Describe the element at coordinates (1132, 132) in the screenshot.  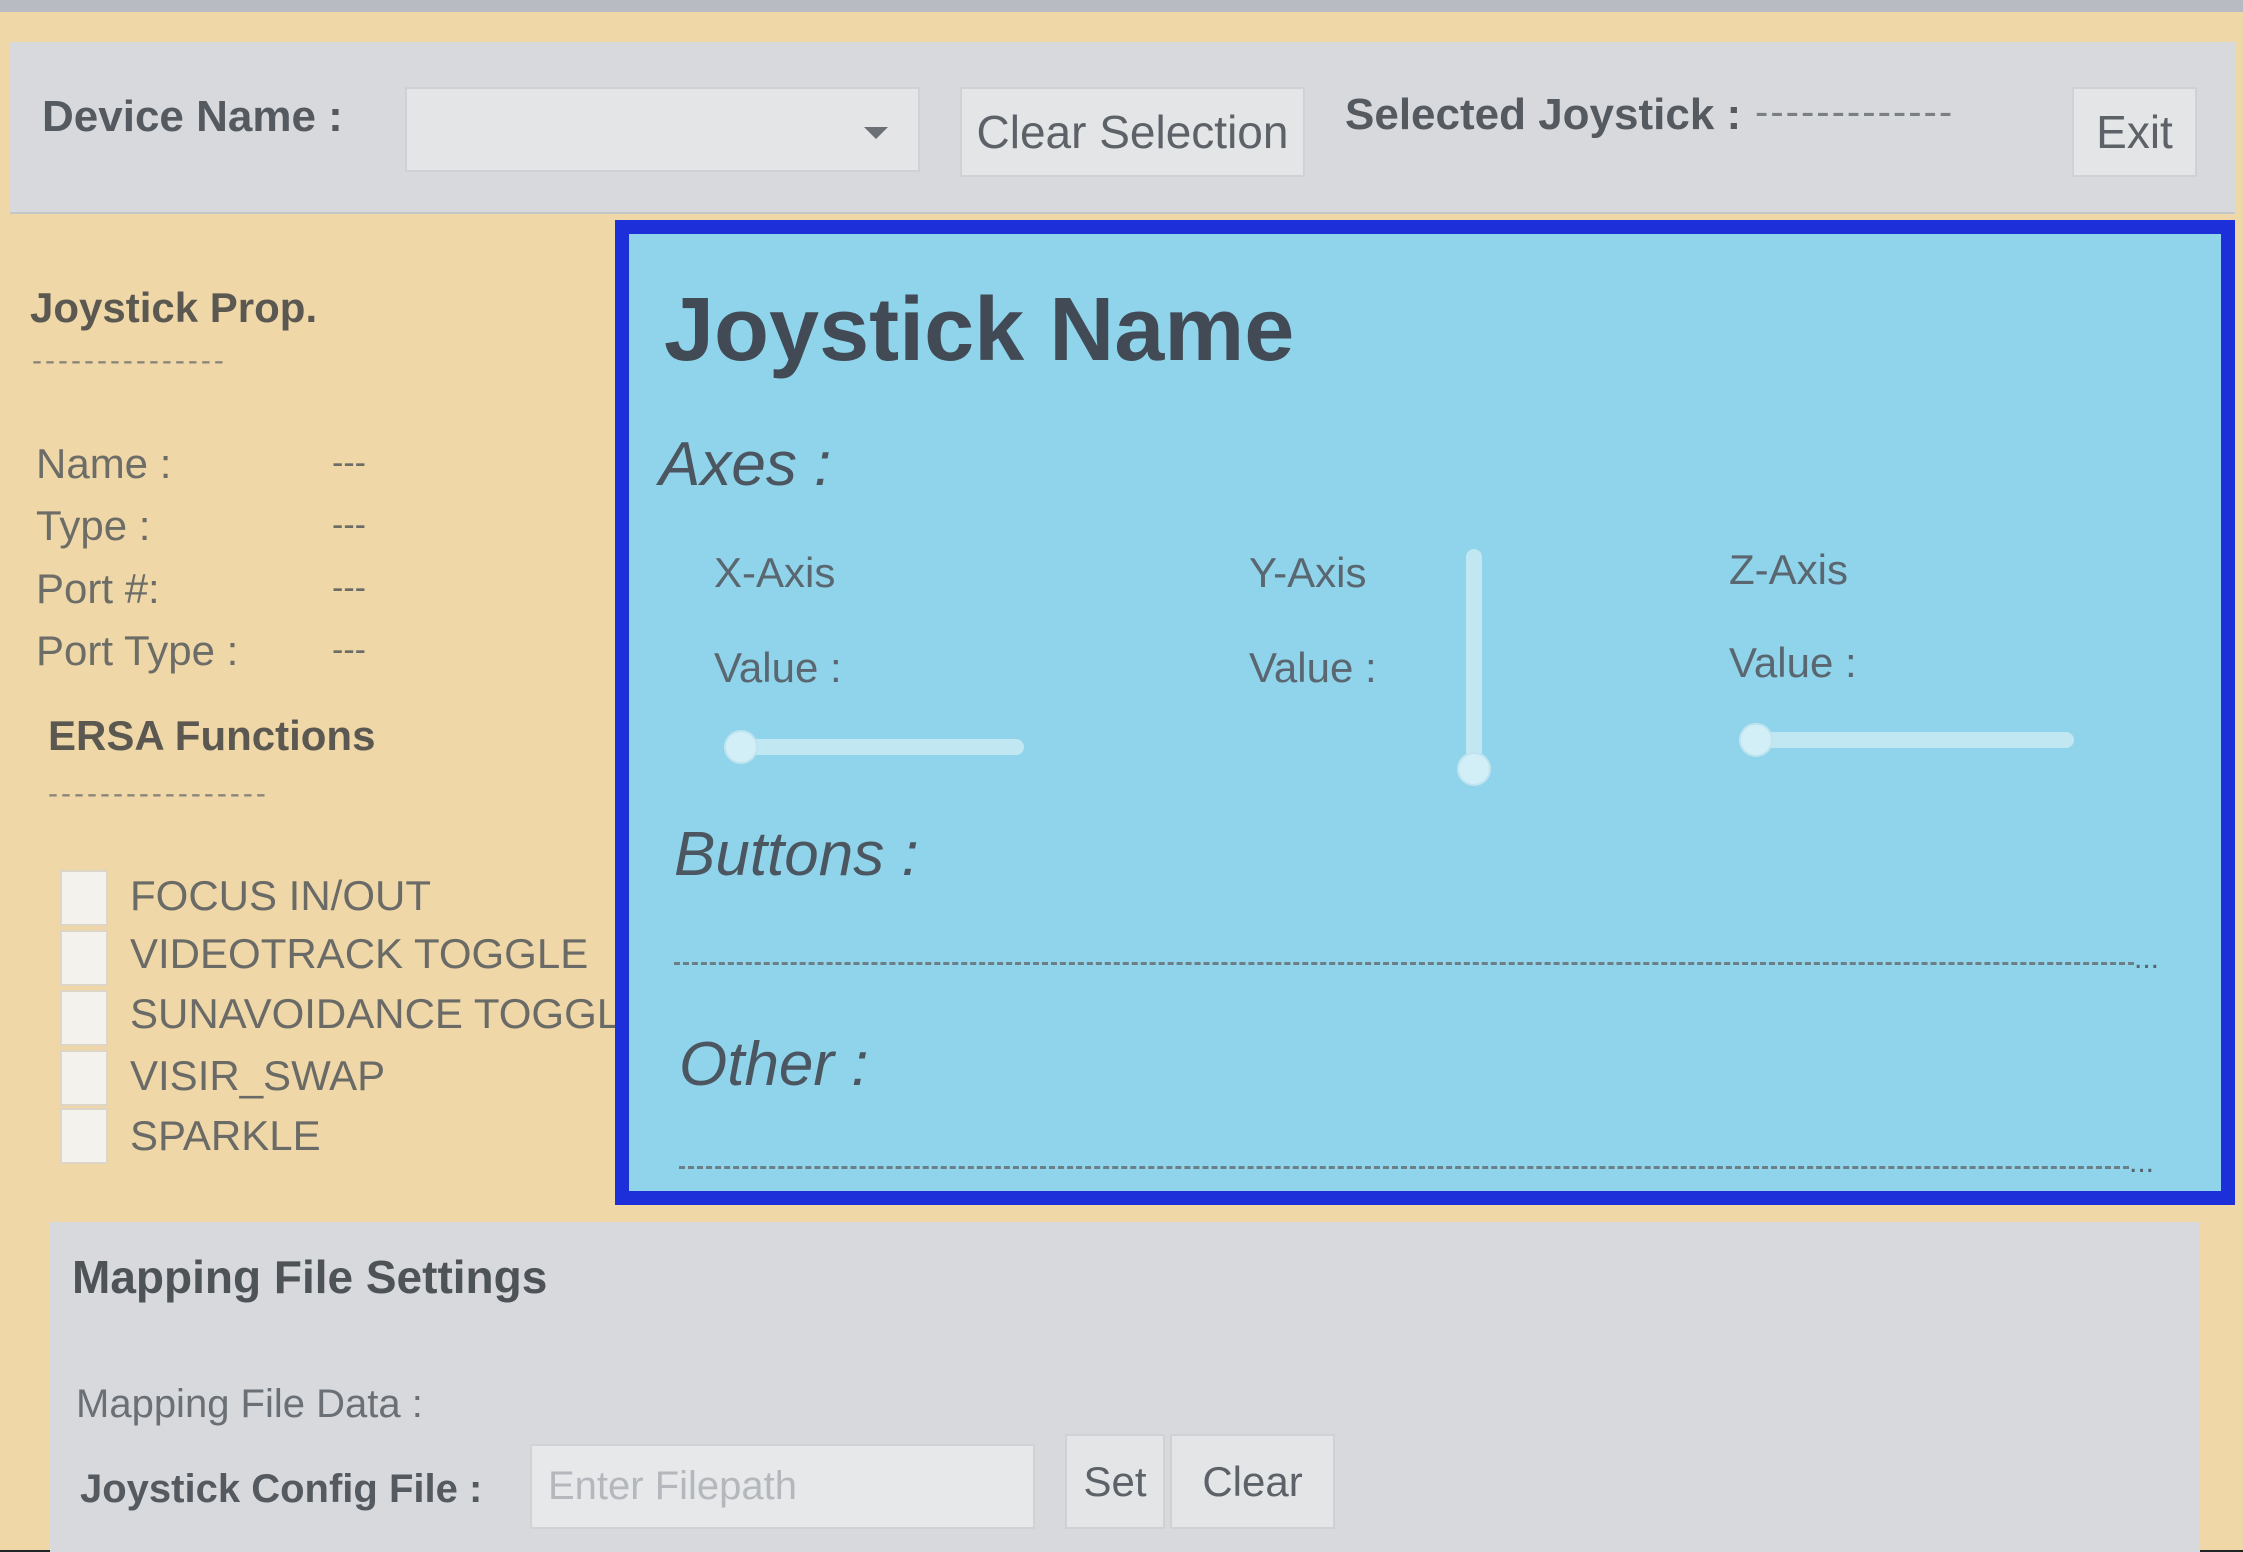
I see `clear-selection-button: Clear Selection` at that location.